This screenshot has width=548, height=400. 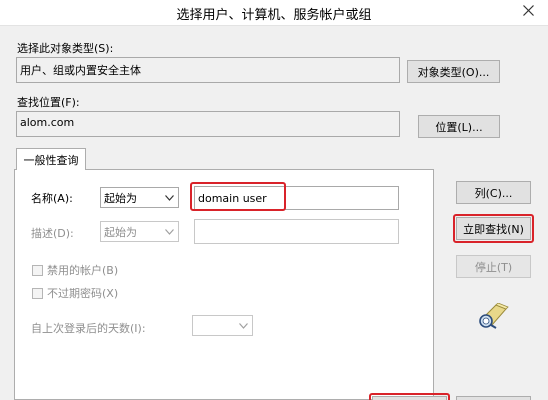 I want to click on non-expiring-password-checkbox: 不过期密码(X), so click(x=75, y=293).